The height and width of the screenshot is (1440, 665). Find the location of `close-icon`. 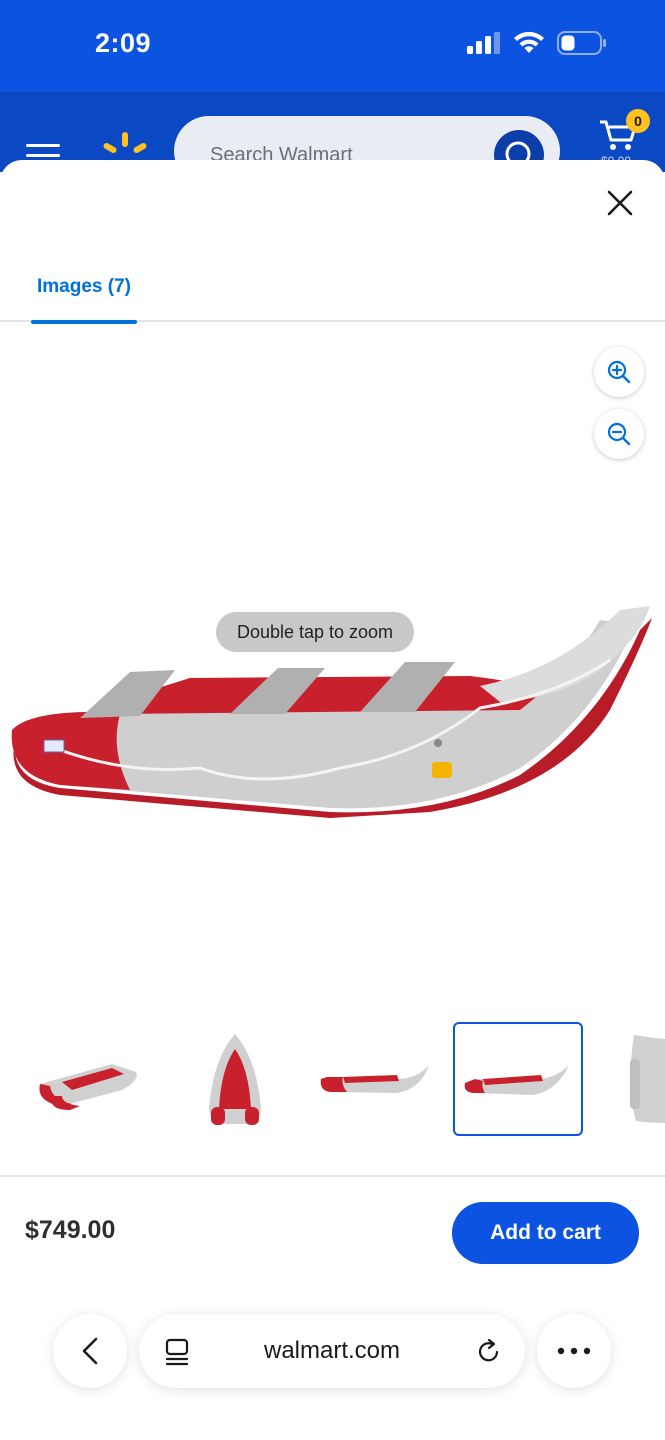

close-icon is located at coordinates (620, 203).